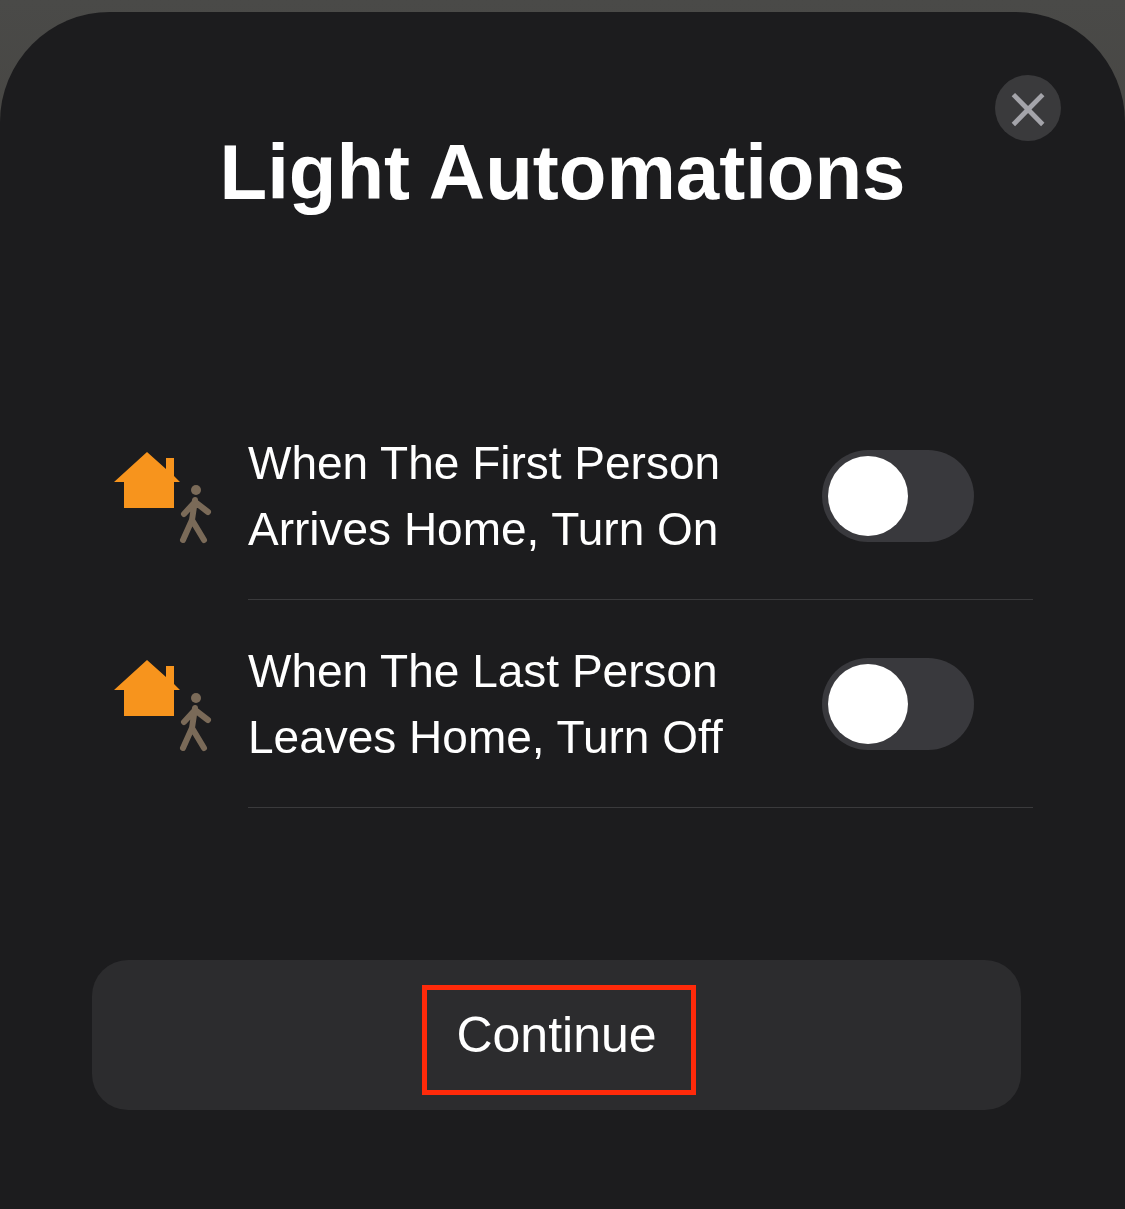  What do you see at coordinates (486, 704) in the screenshot?
I see `automation-label: When The Last Person Leaves Home, Turn Off` at bounding box center [486, 704].